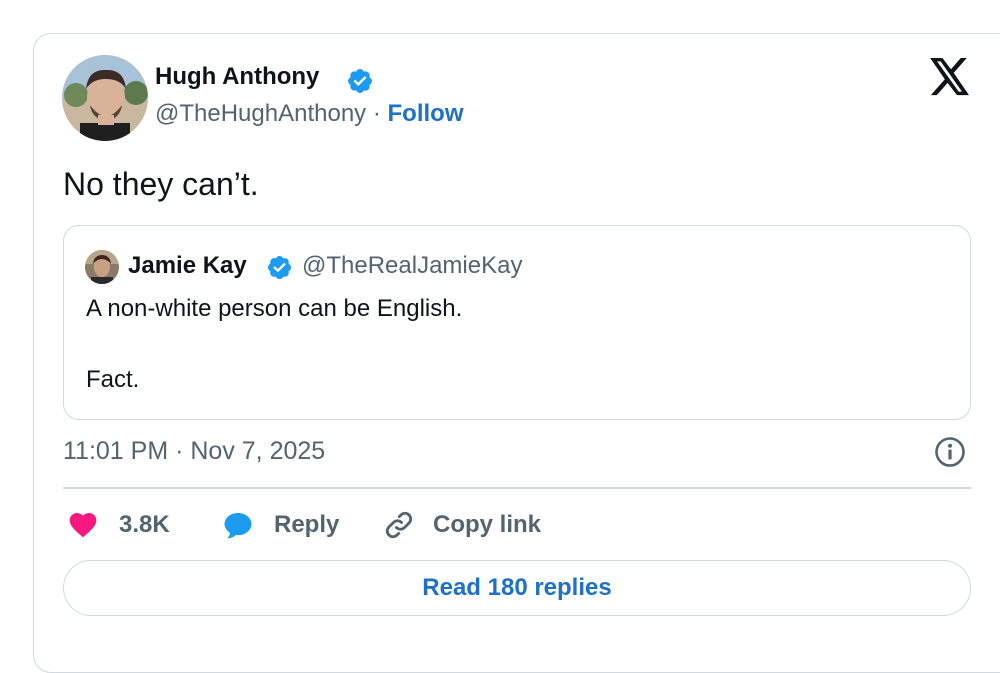 The image size is (1000, 673). I want to click on tweet-timestamp: 11:01 PM · Nov 7, 2025, so click(194, 451).